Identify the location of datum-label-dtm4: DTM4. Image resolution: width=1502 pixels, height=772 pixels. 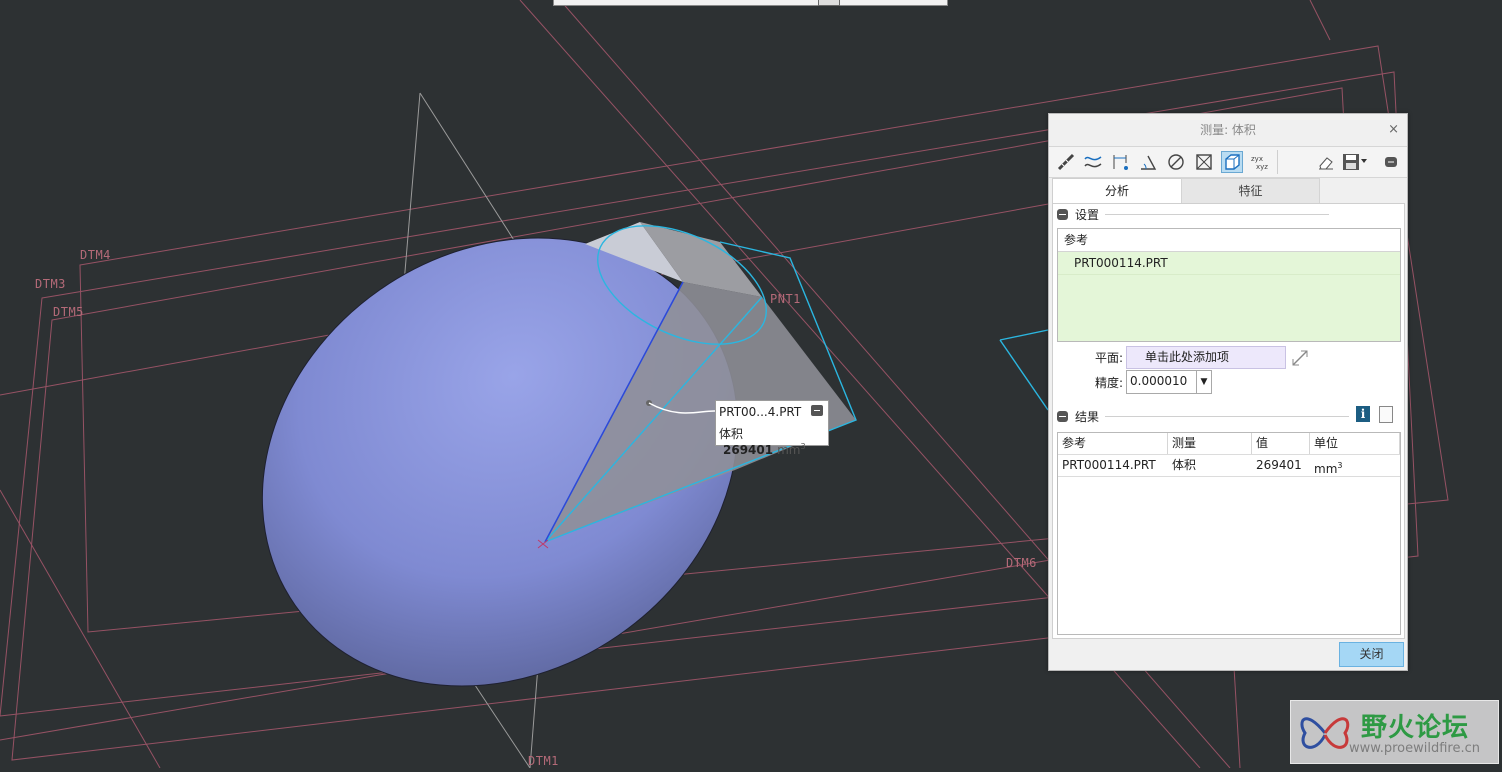
(95, 255).